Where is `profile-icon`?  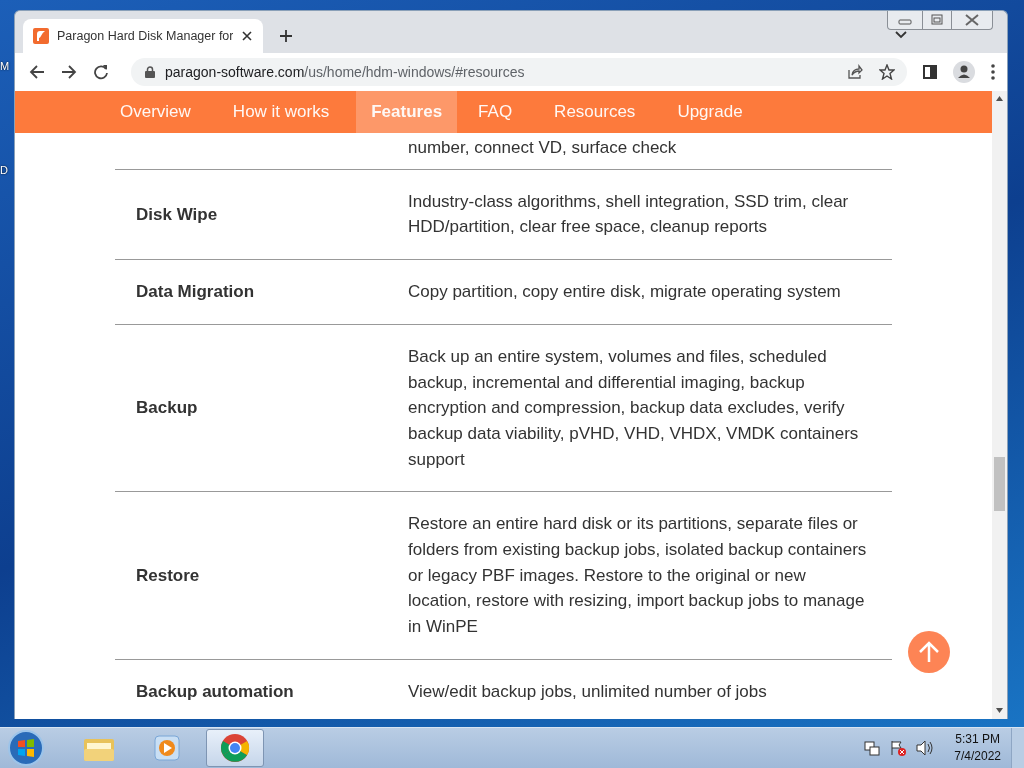 profile-icon is located at coordinates (964, 72).